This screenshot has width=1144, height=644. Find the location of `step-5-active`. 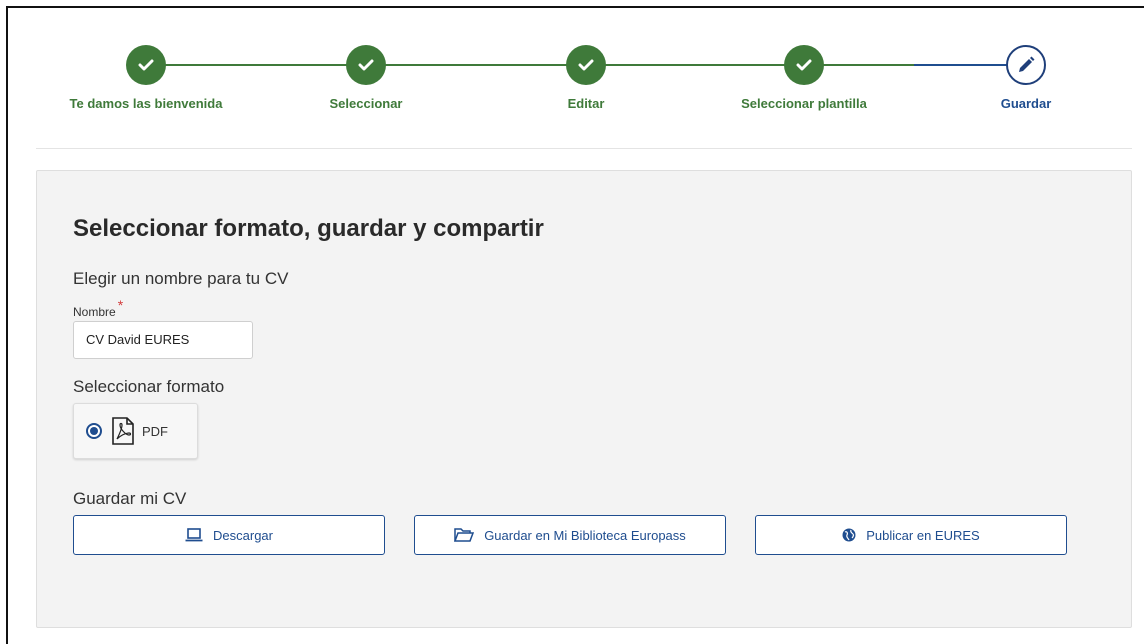

step-5-active is located at coordinates (1026, 65).